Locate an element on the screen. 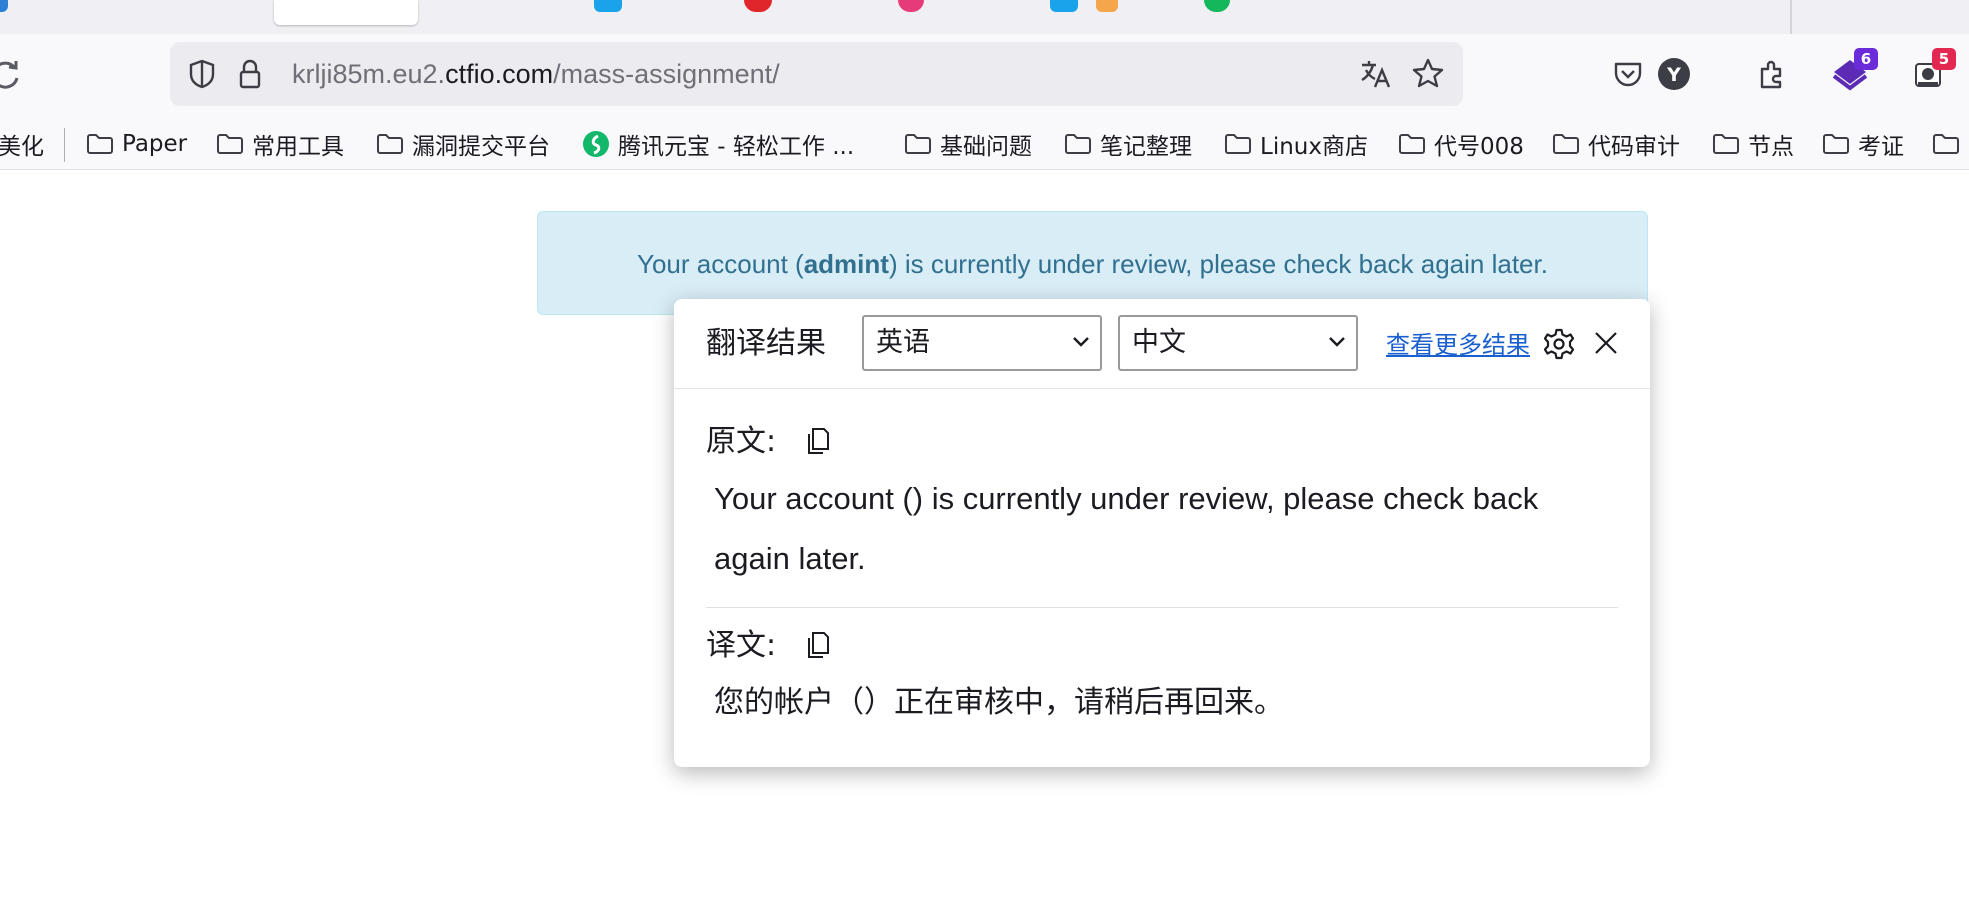 The width and height of the screenshot is (1969, 919). url-subdomain: krlji85m.eu2. is located at coordinates (369, 74).